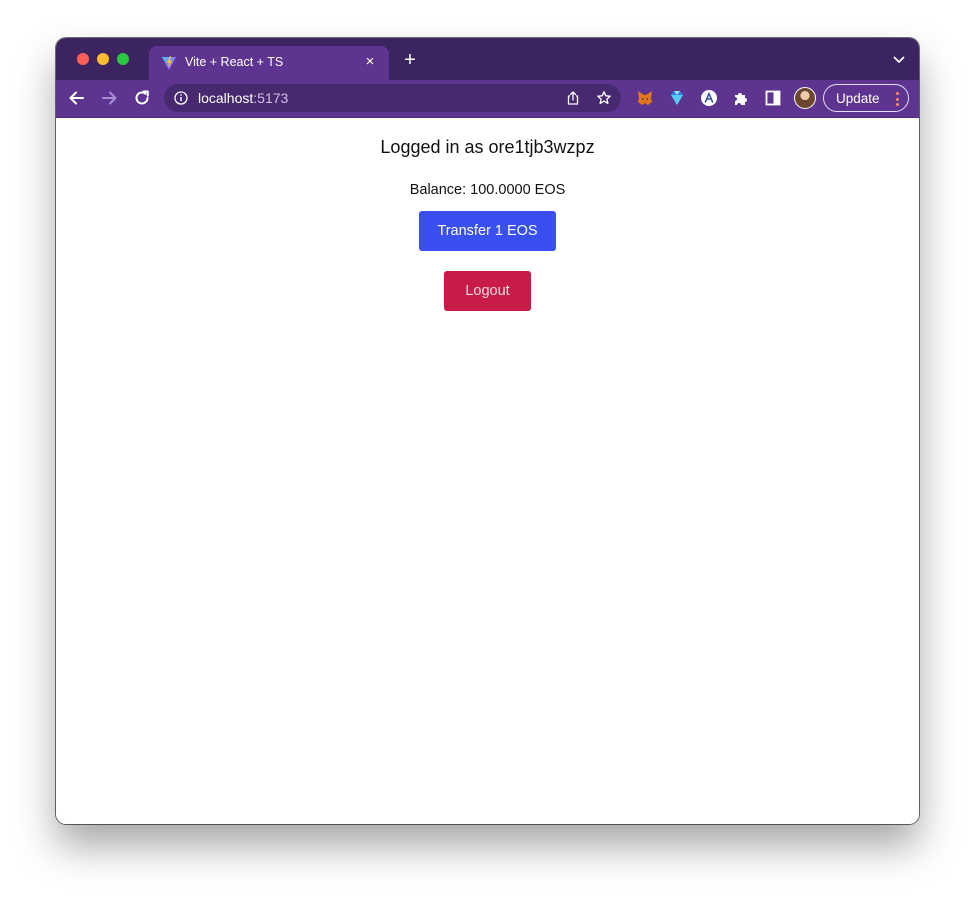 This screenshot has height=898, width=975. What do you see at coordinates (392, 98) in the screenshot?
I see `address-bar: localhost:5173` at bounding box center [392, 98].